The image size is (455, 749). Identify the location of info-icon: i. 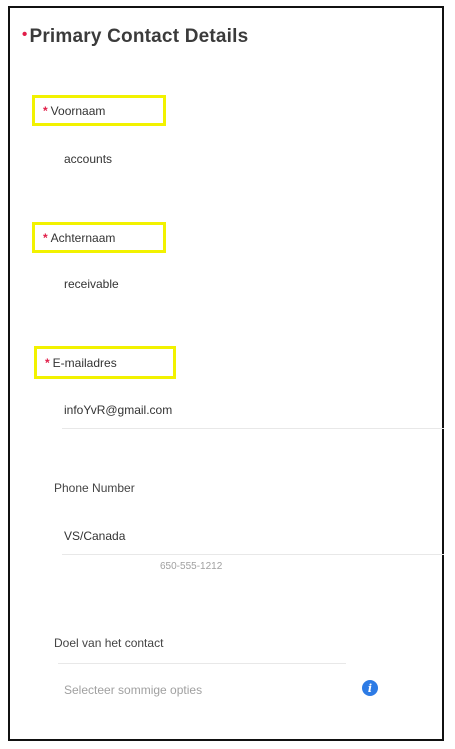
(370, 688).